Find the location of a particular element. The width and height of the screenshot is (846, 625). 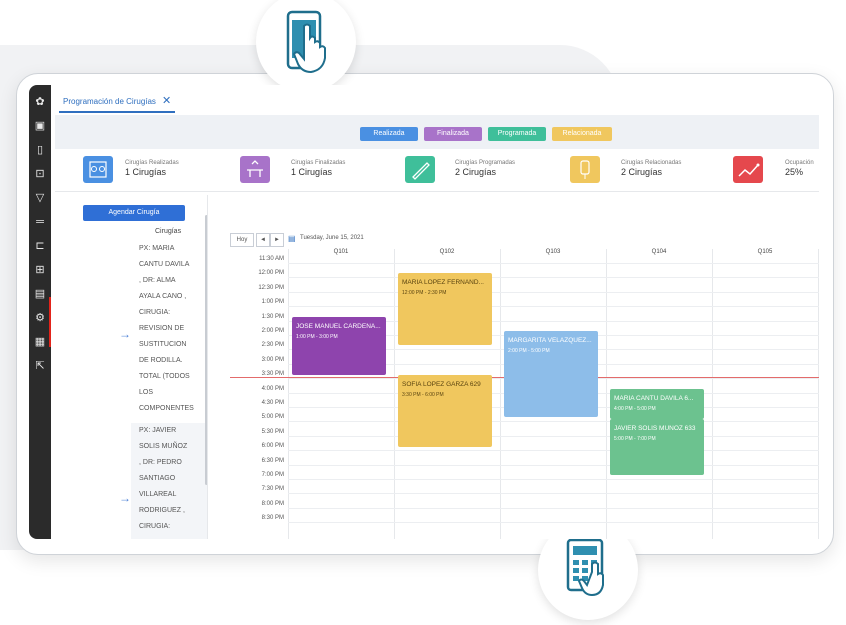

phone-touch-bubble is located at coordinates (306, 46).